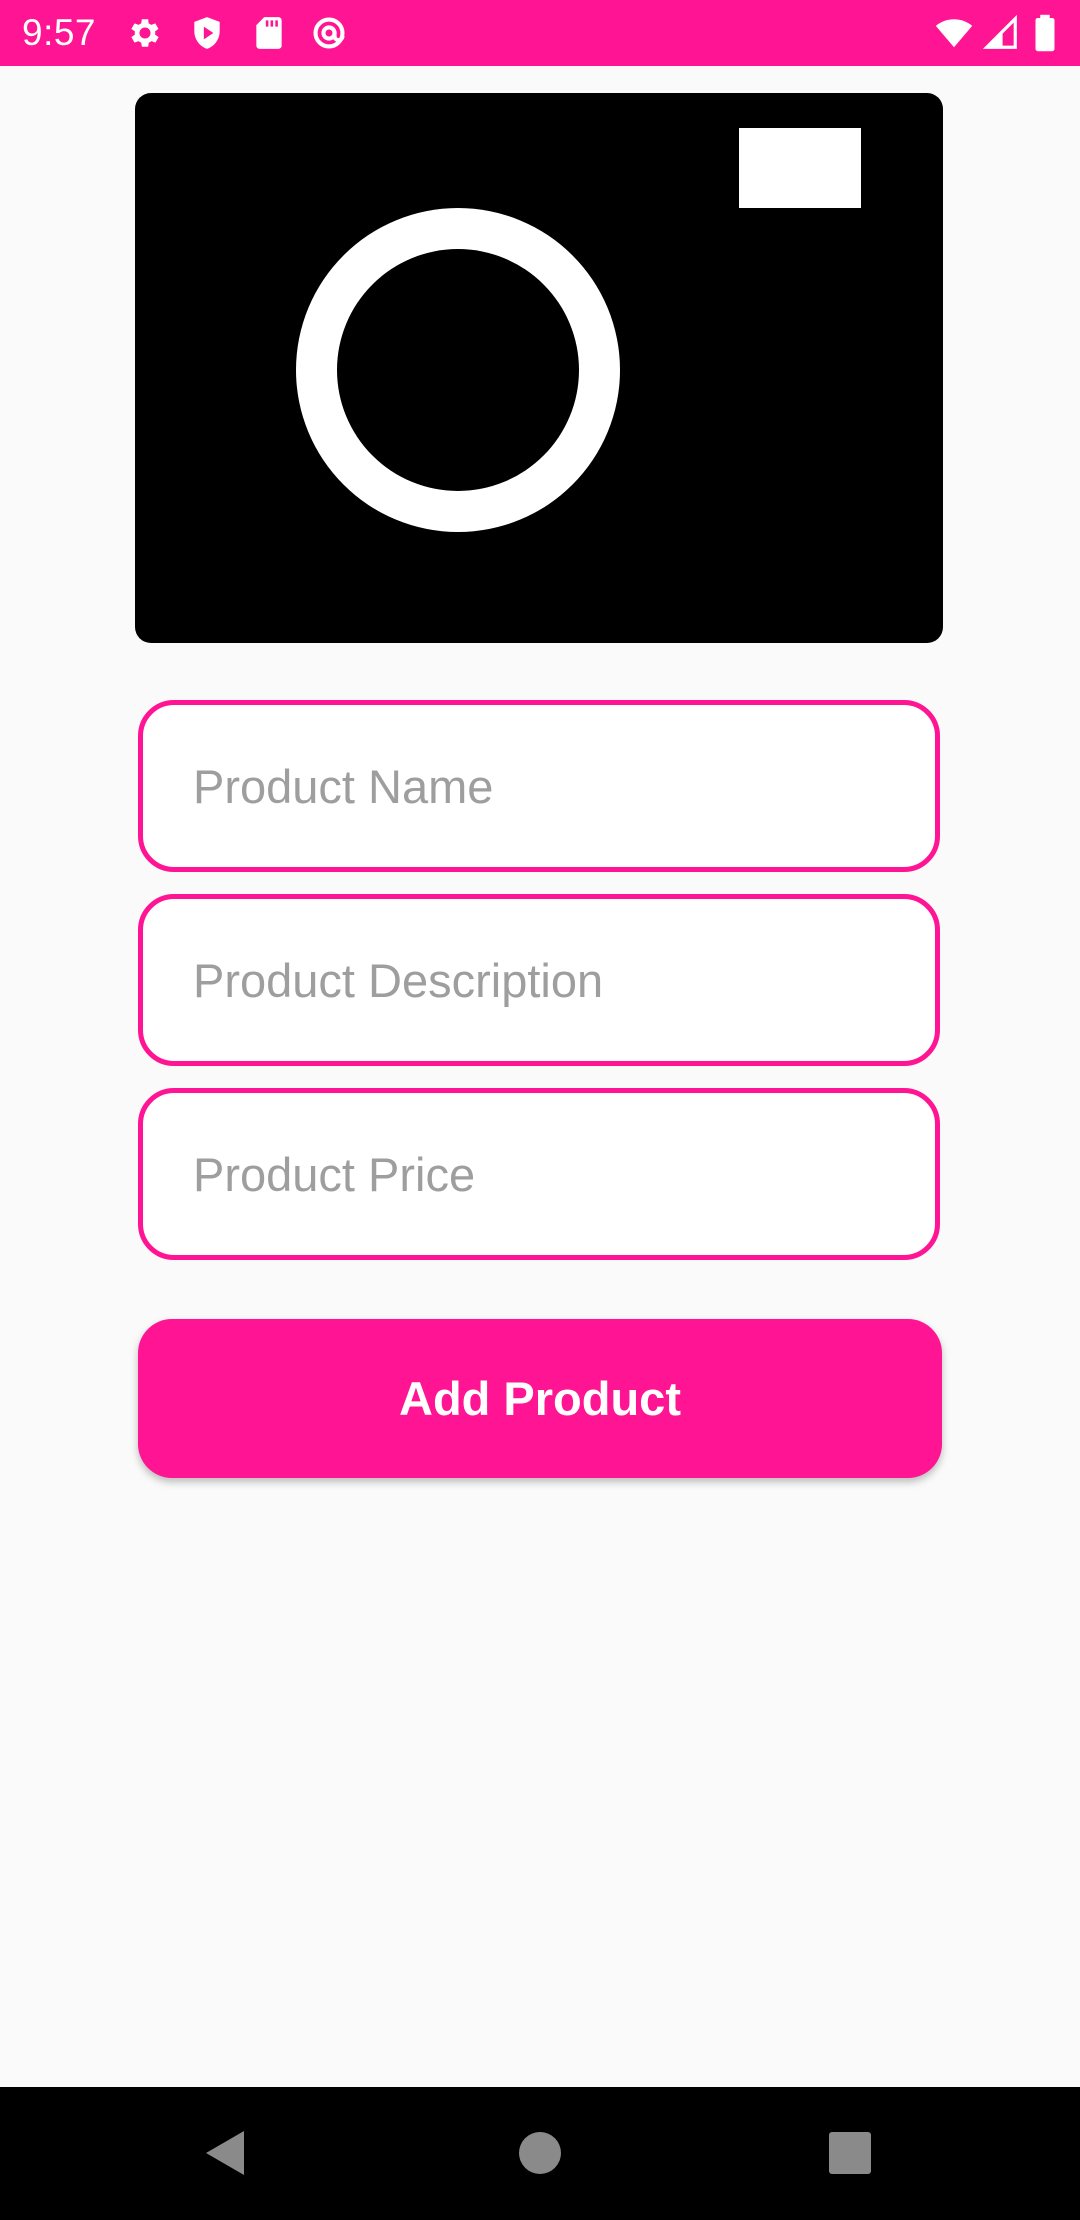 This screenshot has height=2220, width=1080. I want to click on at-sign-icon, so click(329, 33).